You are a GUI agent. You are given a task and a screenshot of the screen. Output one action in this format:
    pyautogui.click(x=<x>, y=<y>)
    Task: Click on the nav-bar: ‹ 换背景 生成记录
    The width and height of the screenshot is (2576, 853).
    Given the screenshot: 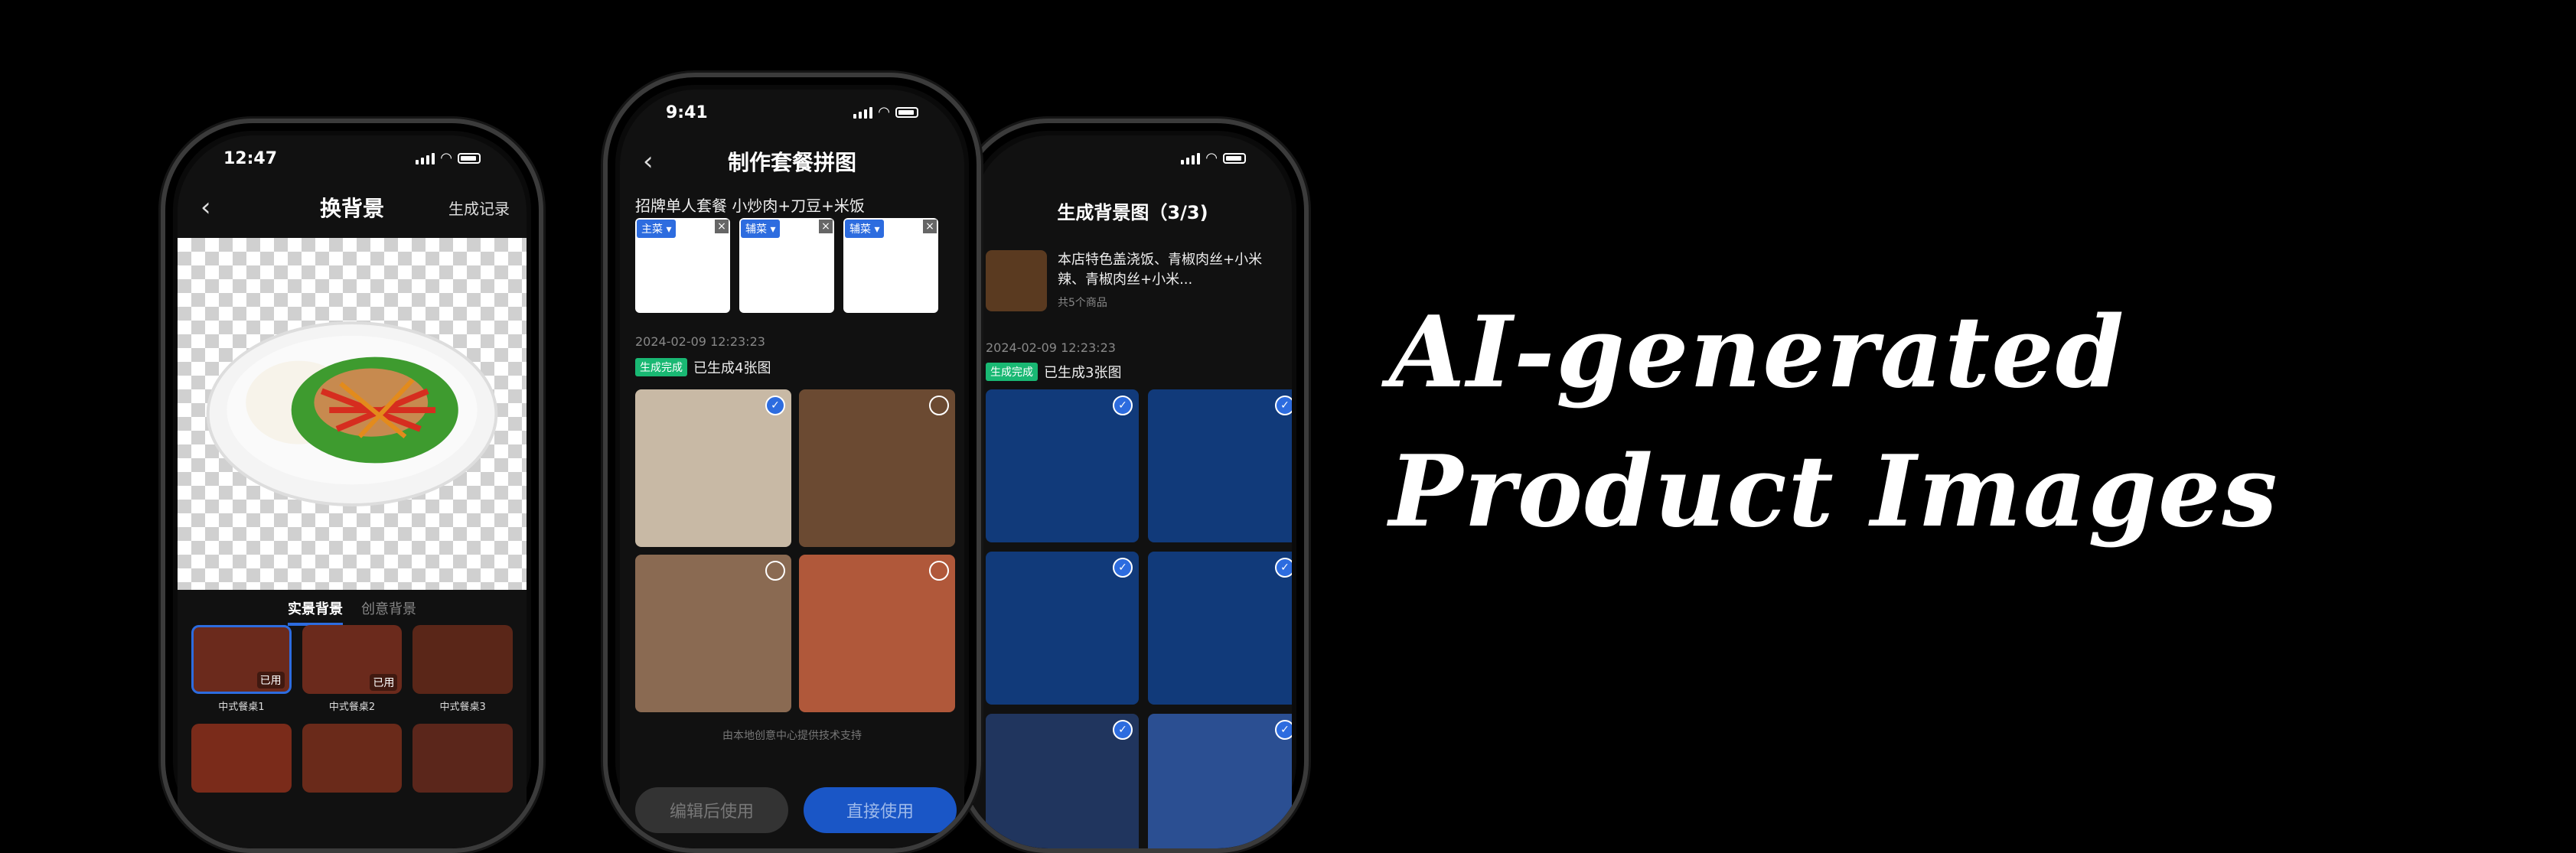 What is the action you would take?
    pyautogui.click(x=352, y=207)
    